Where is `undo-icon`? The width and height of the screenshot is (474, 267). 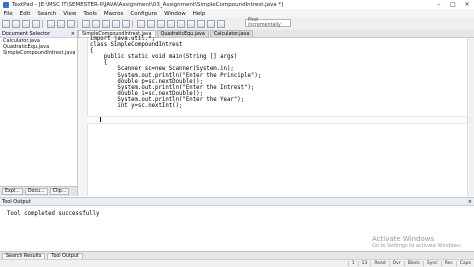 undo-icon is located at coordinates (116, 24).